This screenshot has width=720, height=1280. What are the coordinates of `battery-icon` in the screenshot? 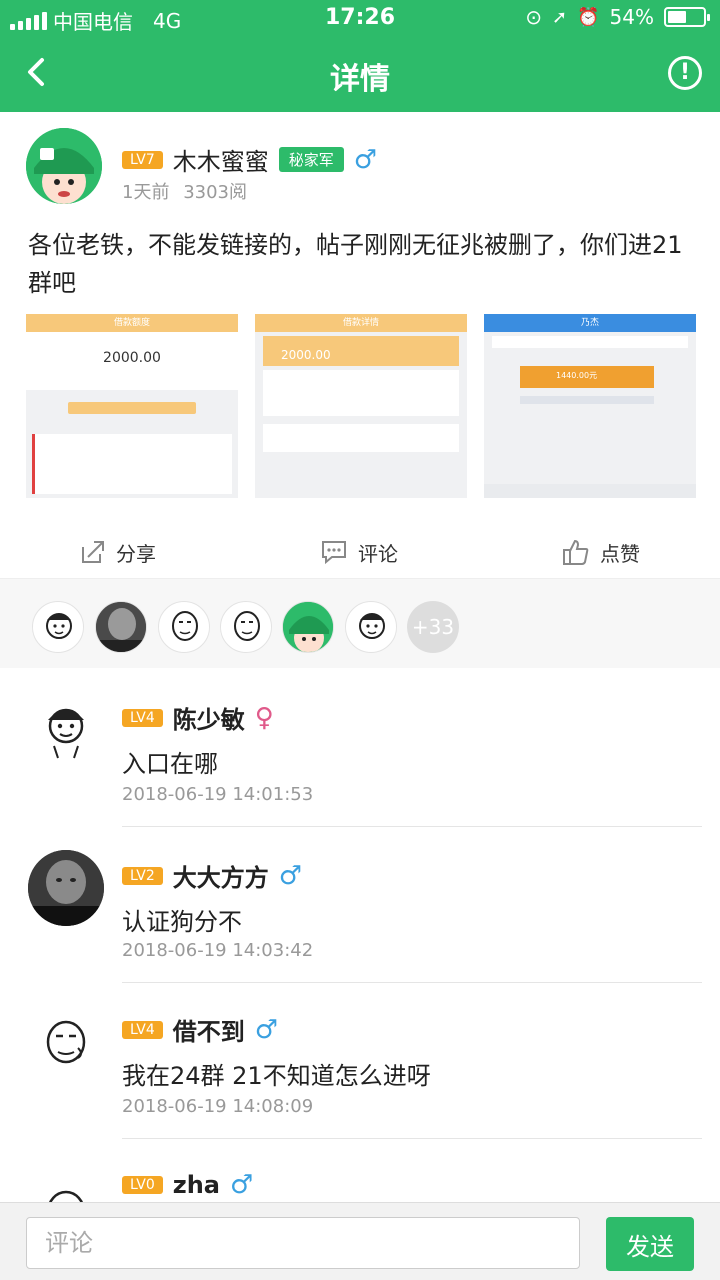 It's located at (687, 17).